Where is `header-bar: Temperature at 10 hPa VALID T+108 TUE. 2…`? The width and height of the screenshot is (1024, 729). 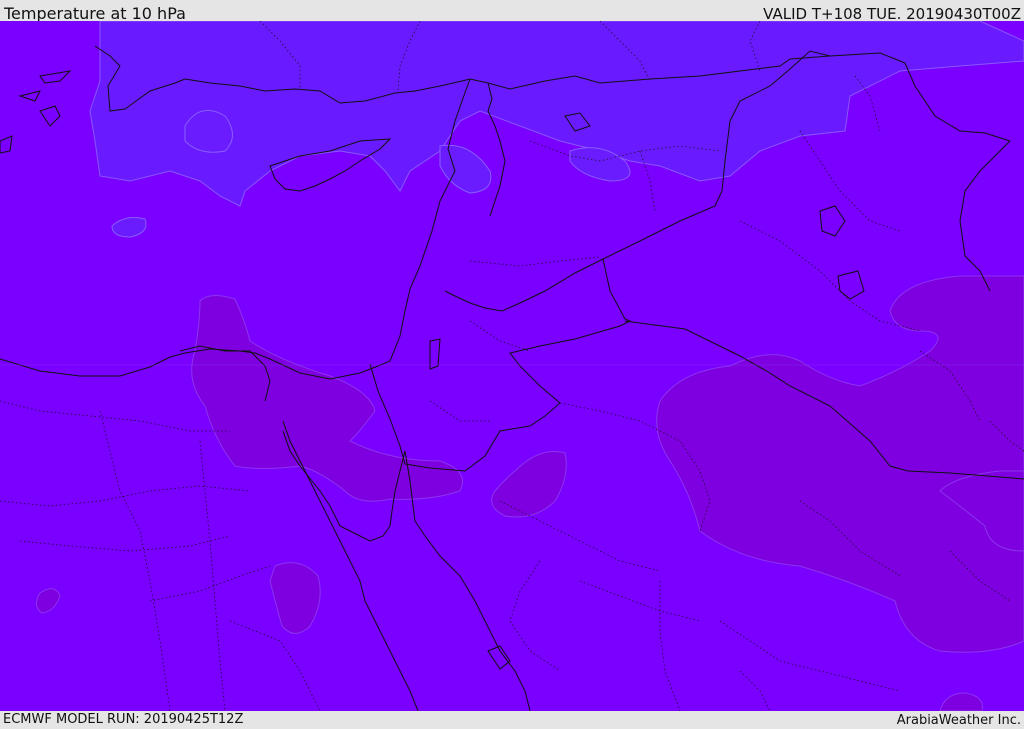 header-bar: Temperature at 10 hPa VALID T+108 TUE. 2… is located at coordinates (512, 11).